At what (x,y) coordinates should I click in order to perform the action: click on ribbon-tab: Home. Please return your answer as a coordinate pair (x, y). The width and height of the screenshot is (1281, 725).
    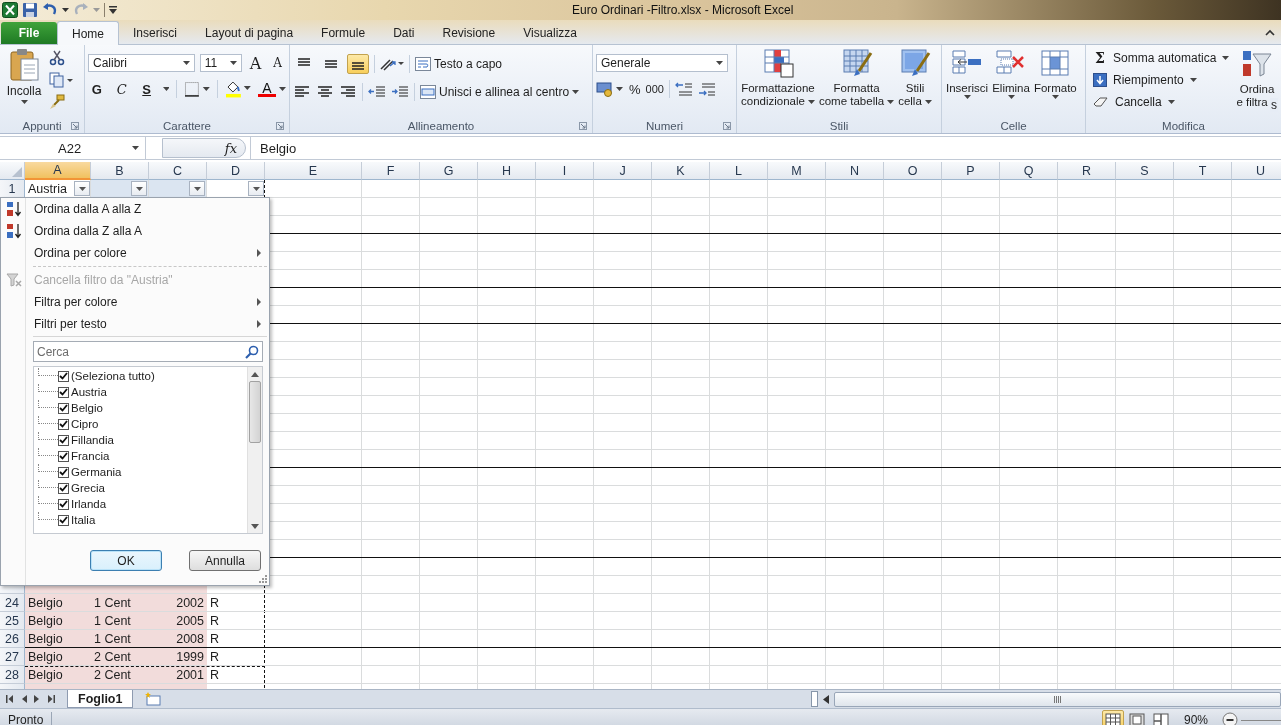
    Looking at the image, I should click on (88, 33).